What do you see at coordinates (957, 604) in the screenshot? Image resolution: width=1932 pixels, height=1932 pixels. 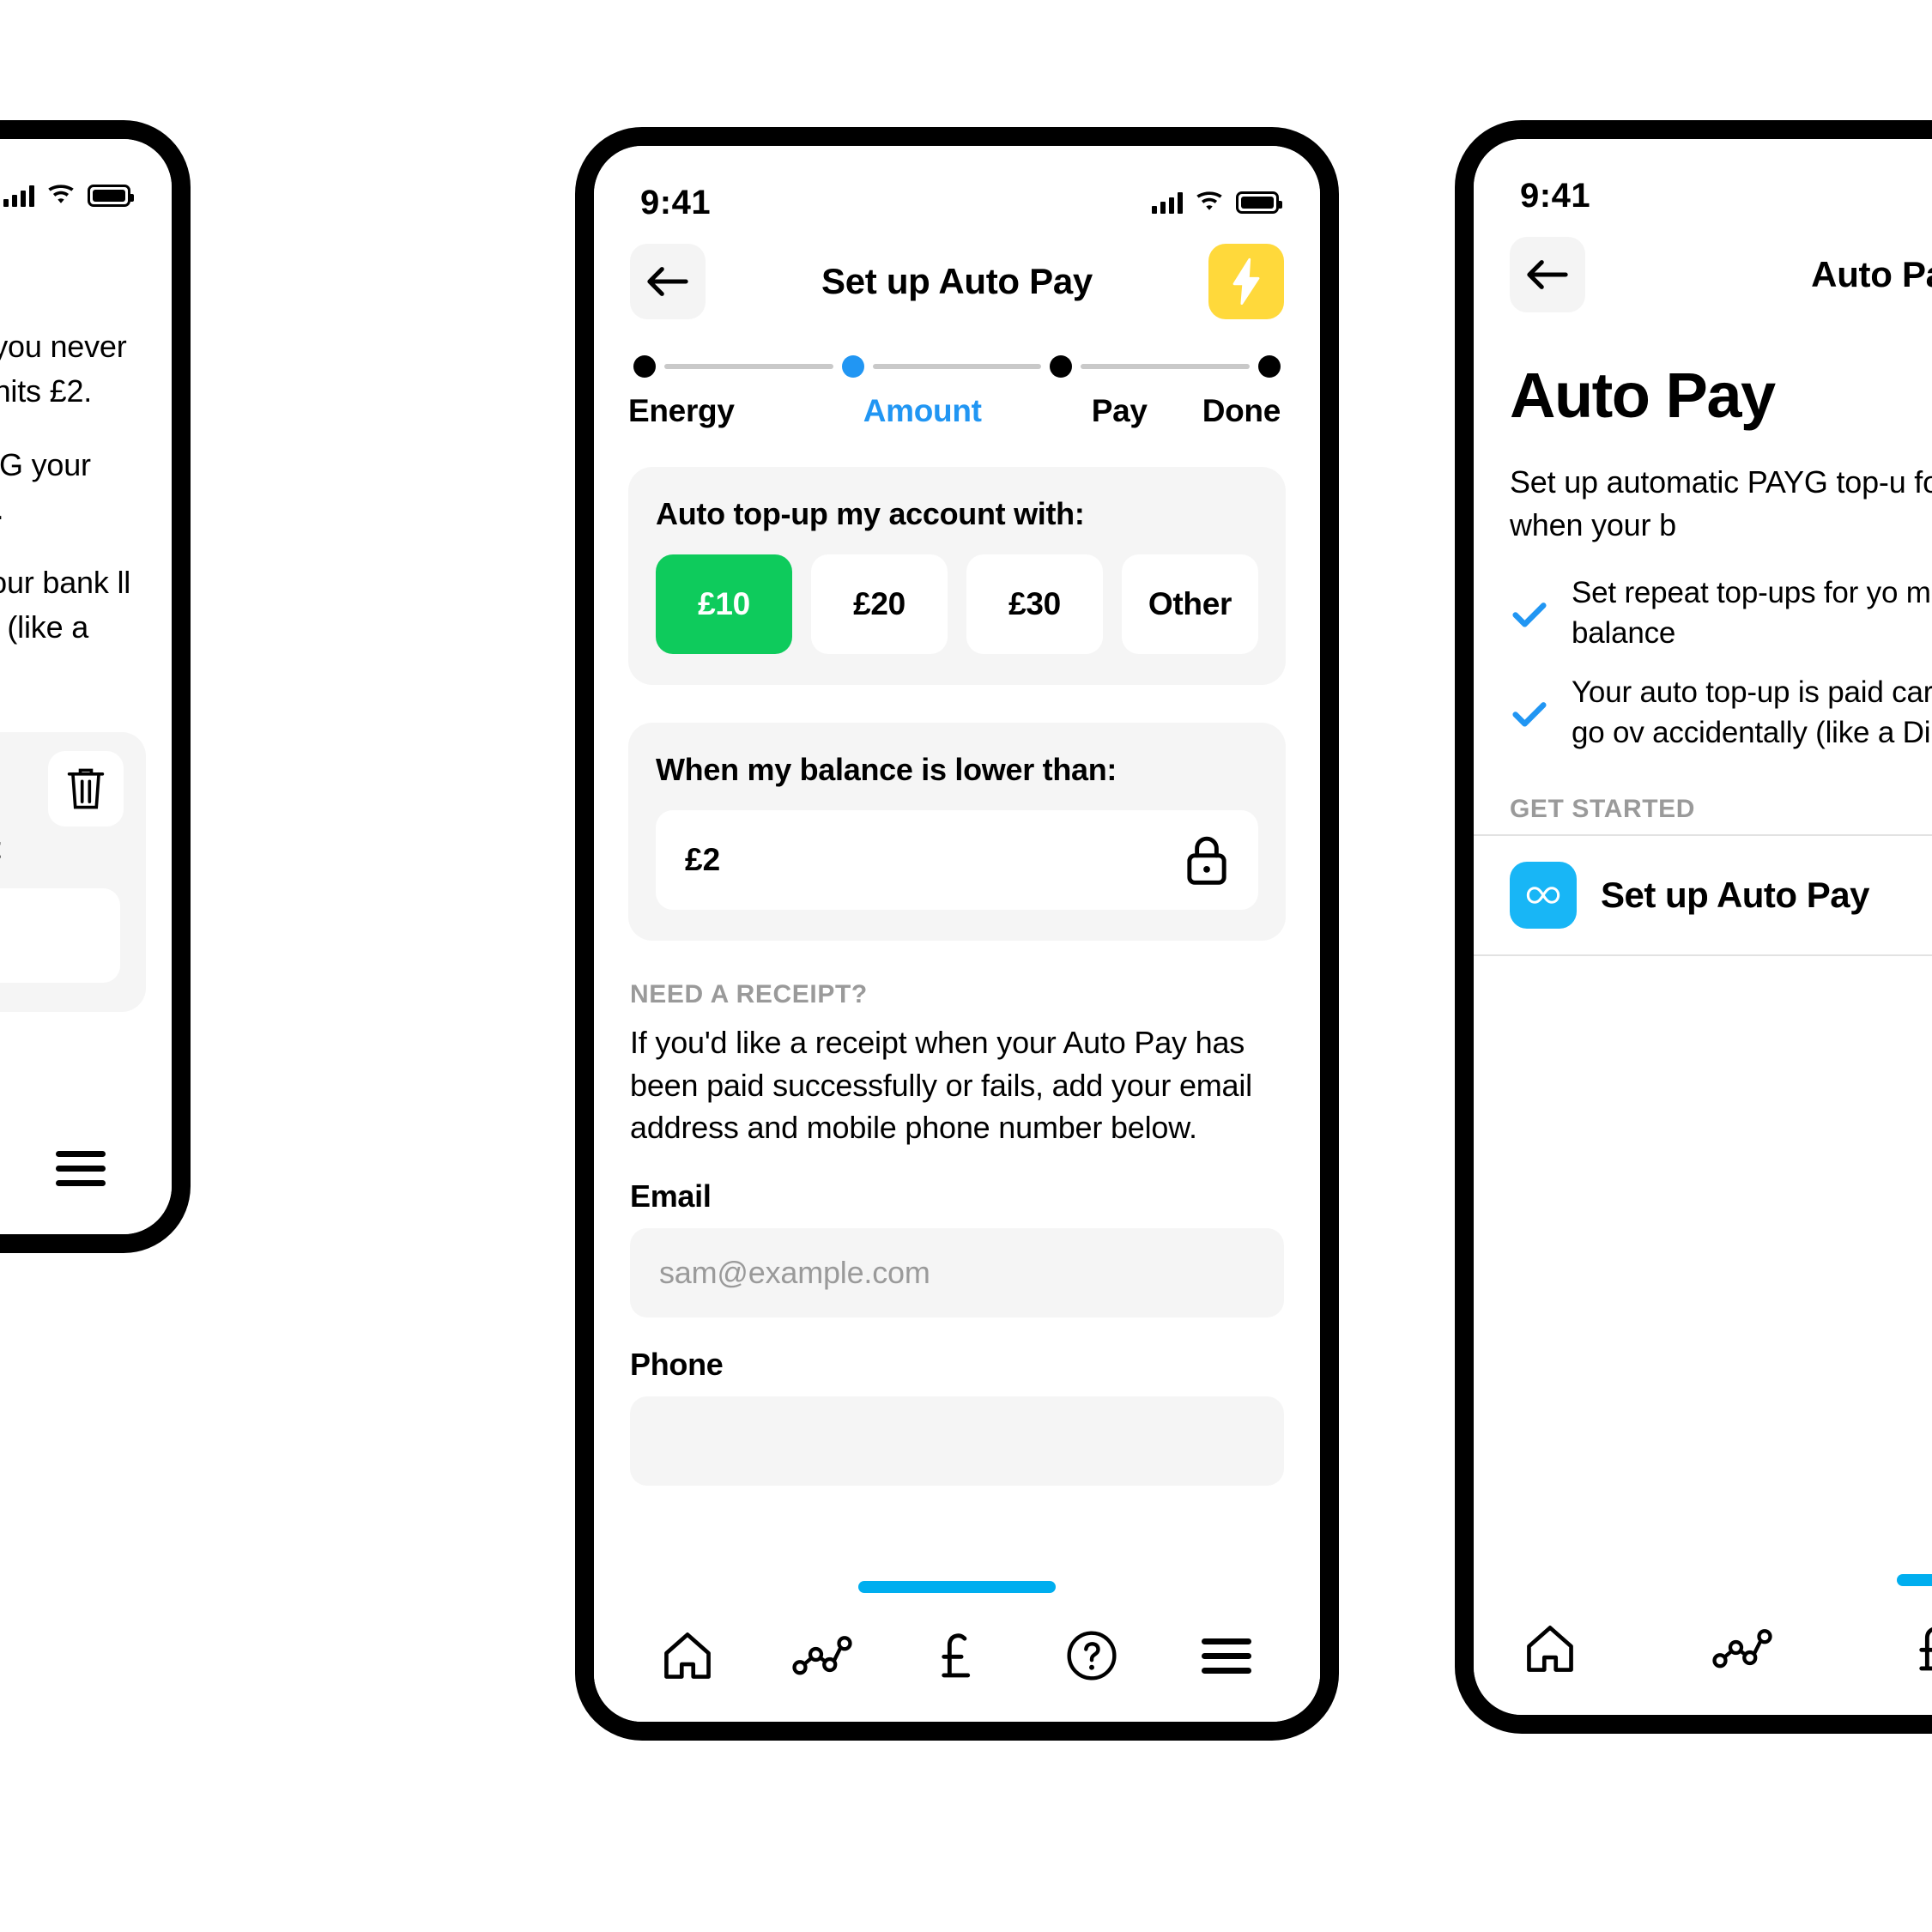 I see `topup-amount-options: £10 £20 £30 Other` at bounding box center [957, 604].